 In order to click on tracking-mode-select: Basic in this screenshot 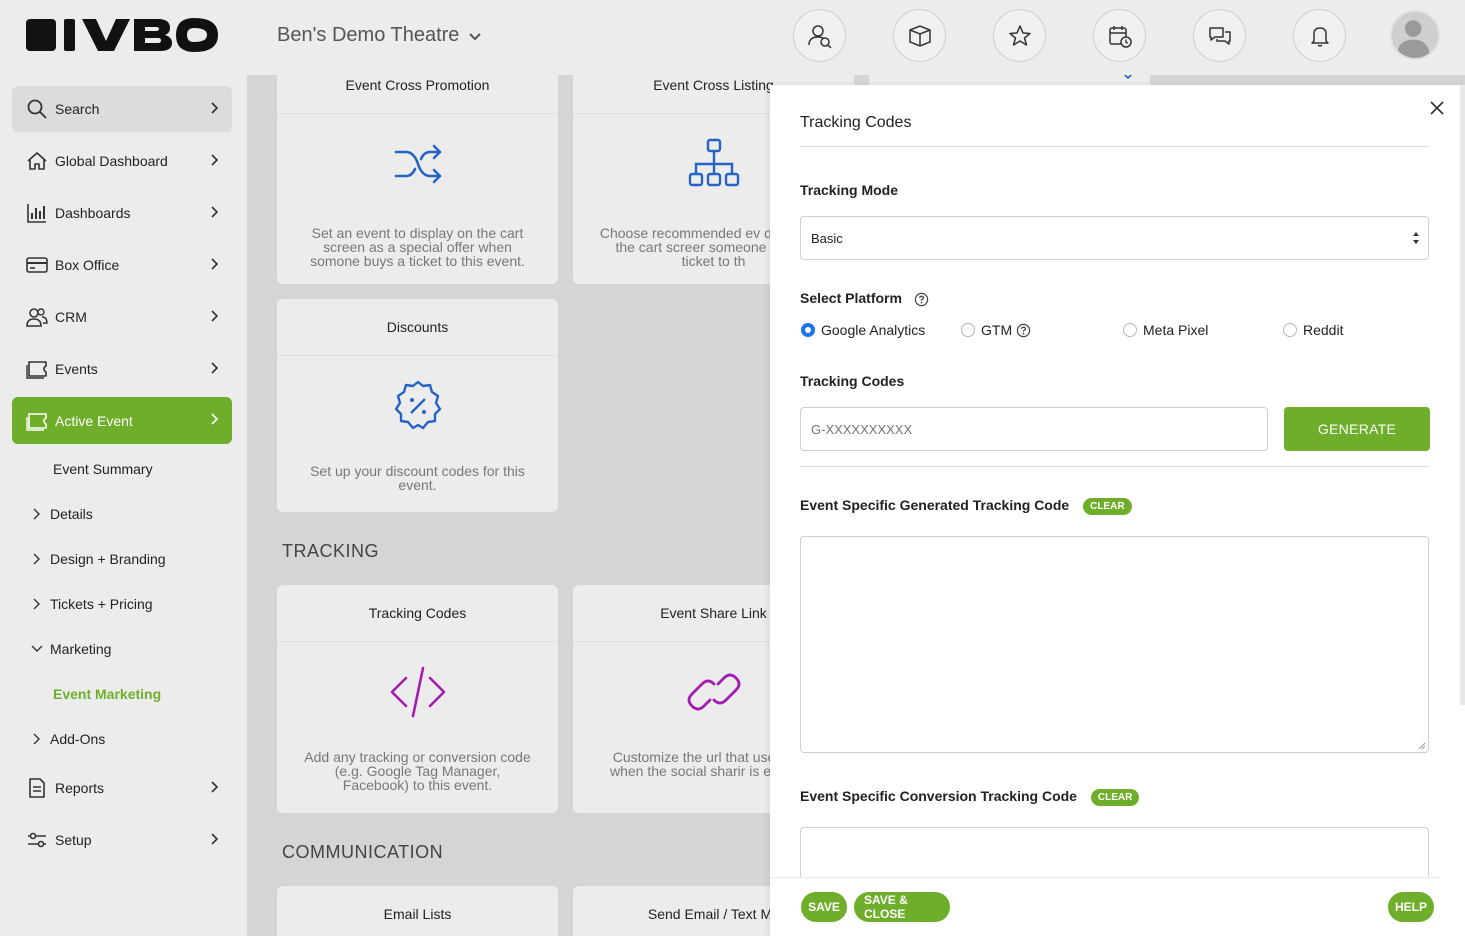, I will do `click(1114, 238)`.